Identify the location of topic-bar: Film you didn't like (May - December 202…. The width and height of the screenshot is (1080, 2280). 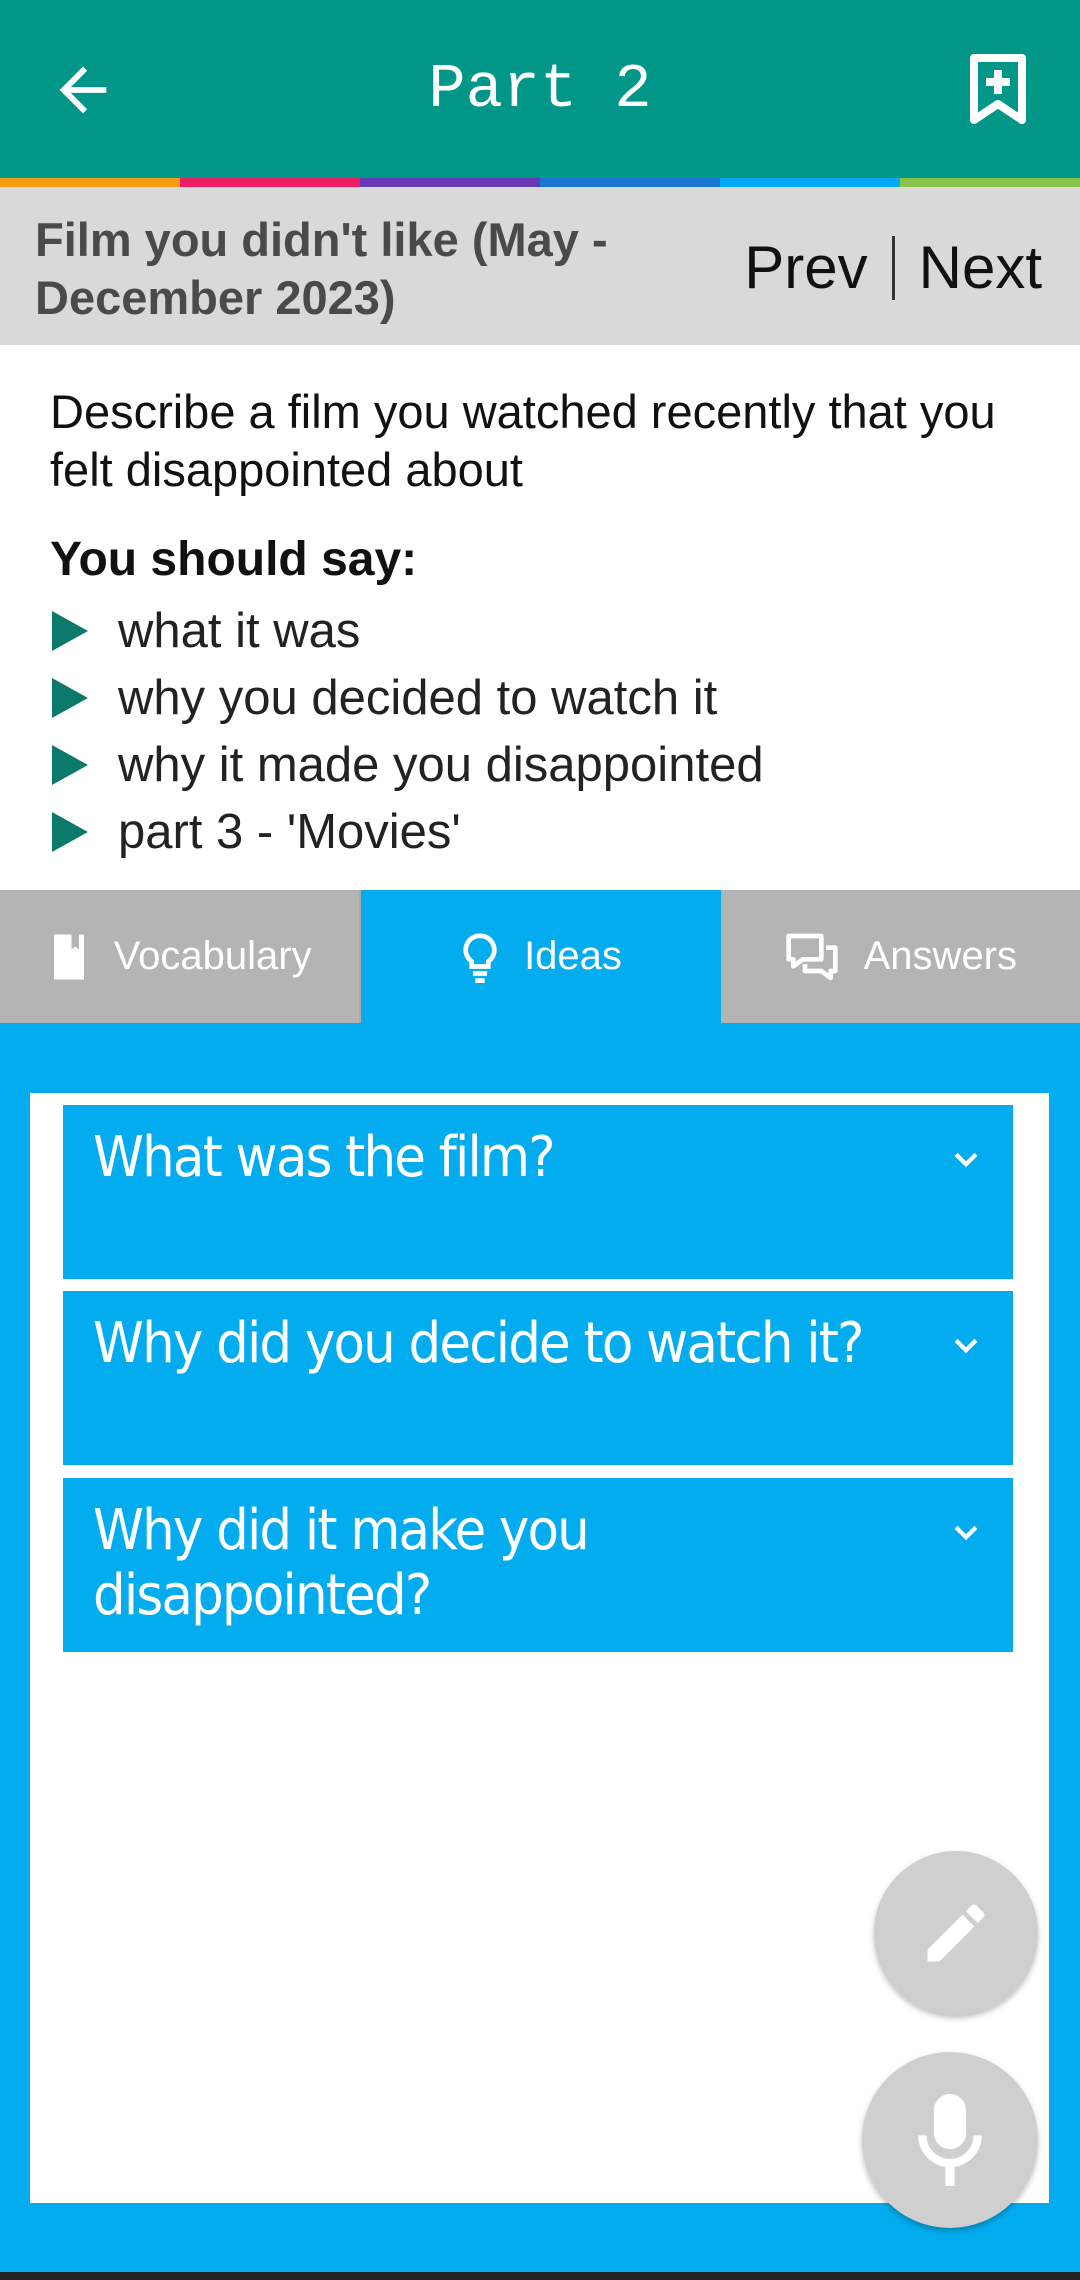
(540, 266).